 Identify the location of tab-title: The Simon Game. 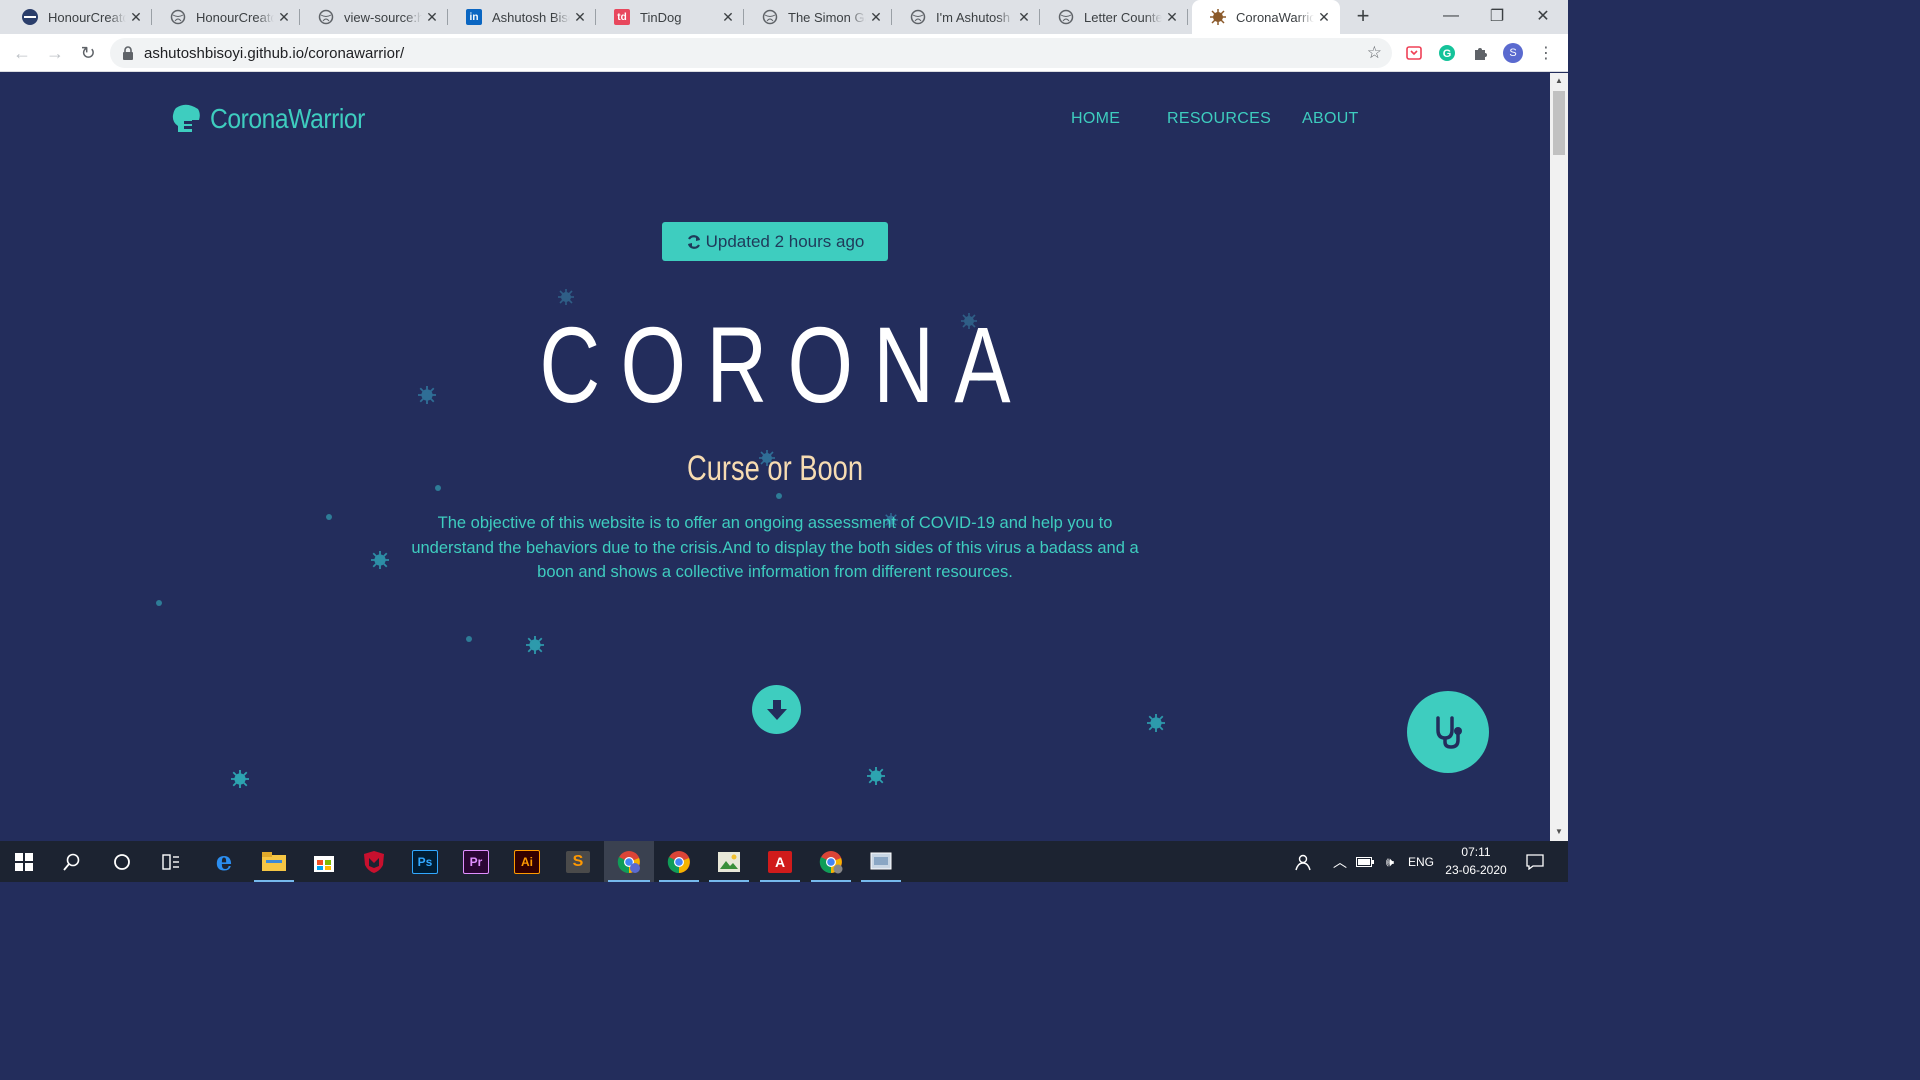
(827, 17).